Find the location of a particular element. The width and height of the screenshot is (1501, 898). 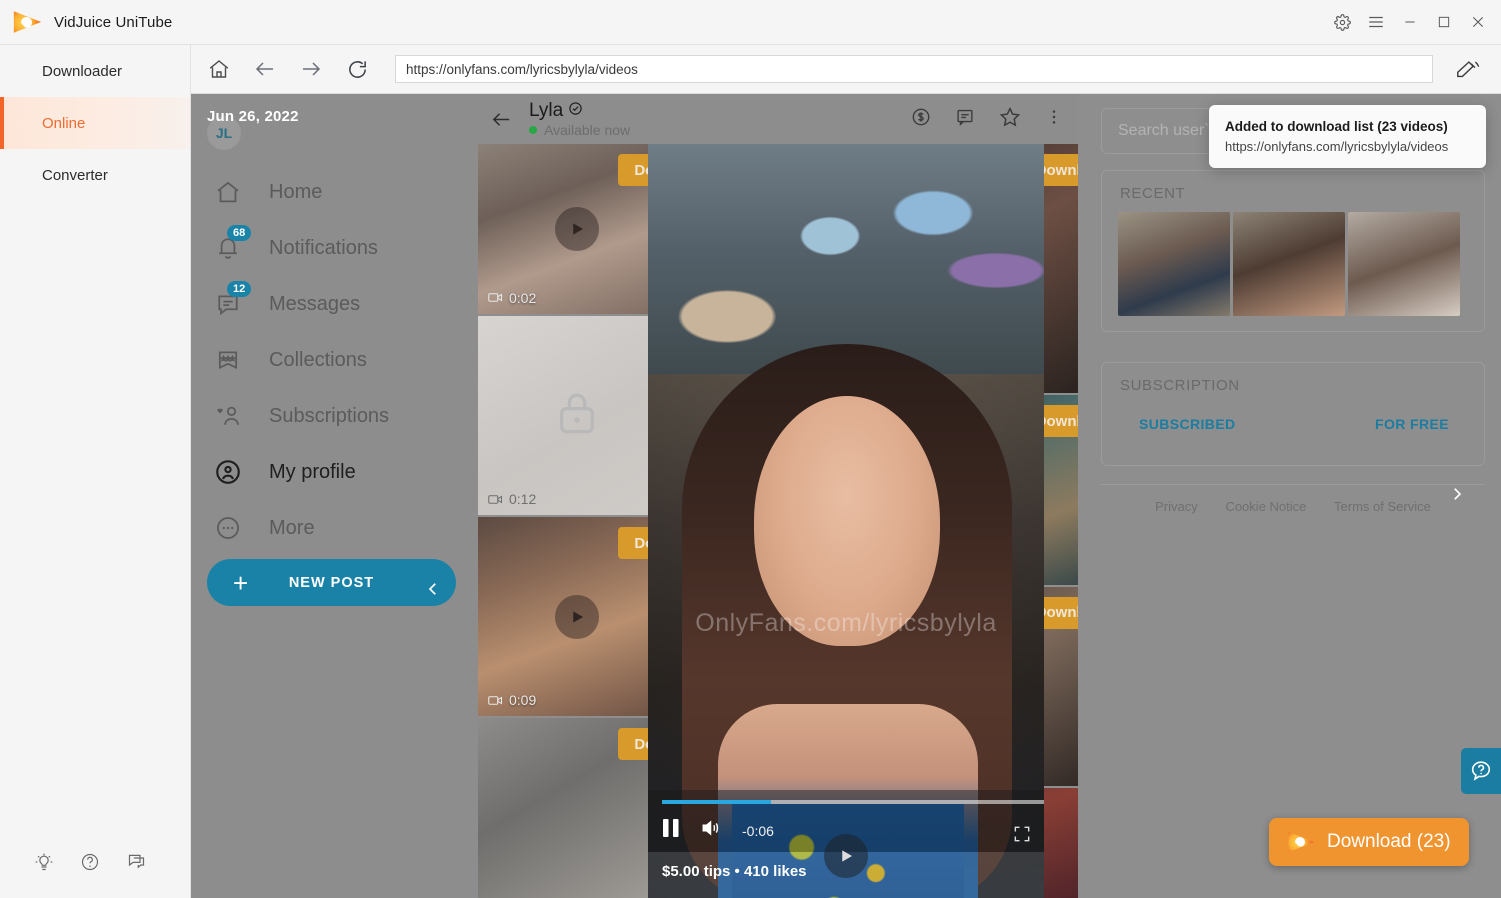

video-thumbnail: Download 0:02 is located at coordinates (577, 229).